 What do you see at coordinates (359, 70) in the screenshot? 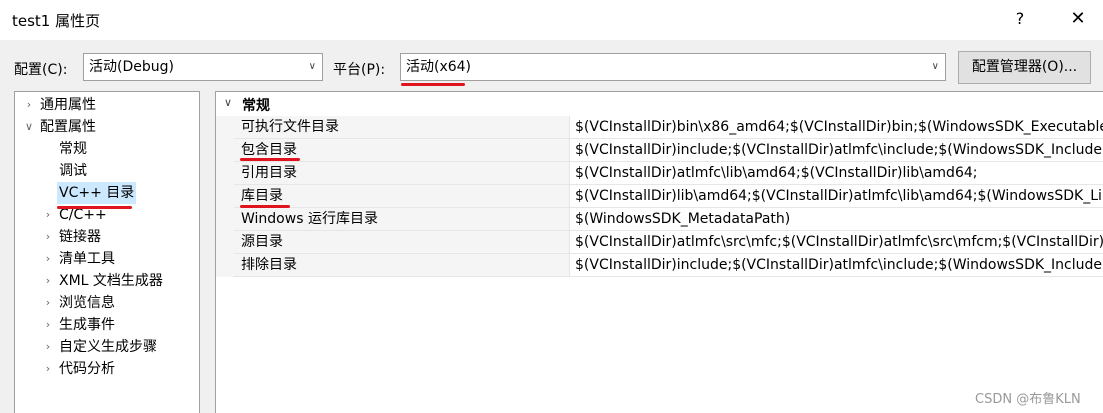
I see `platform-label: 平台(P):` at bounding box center [359, 70].